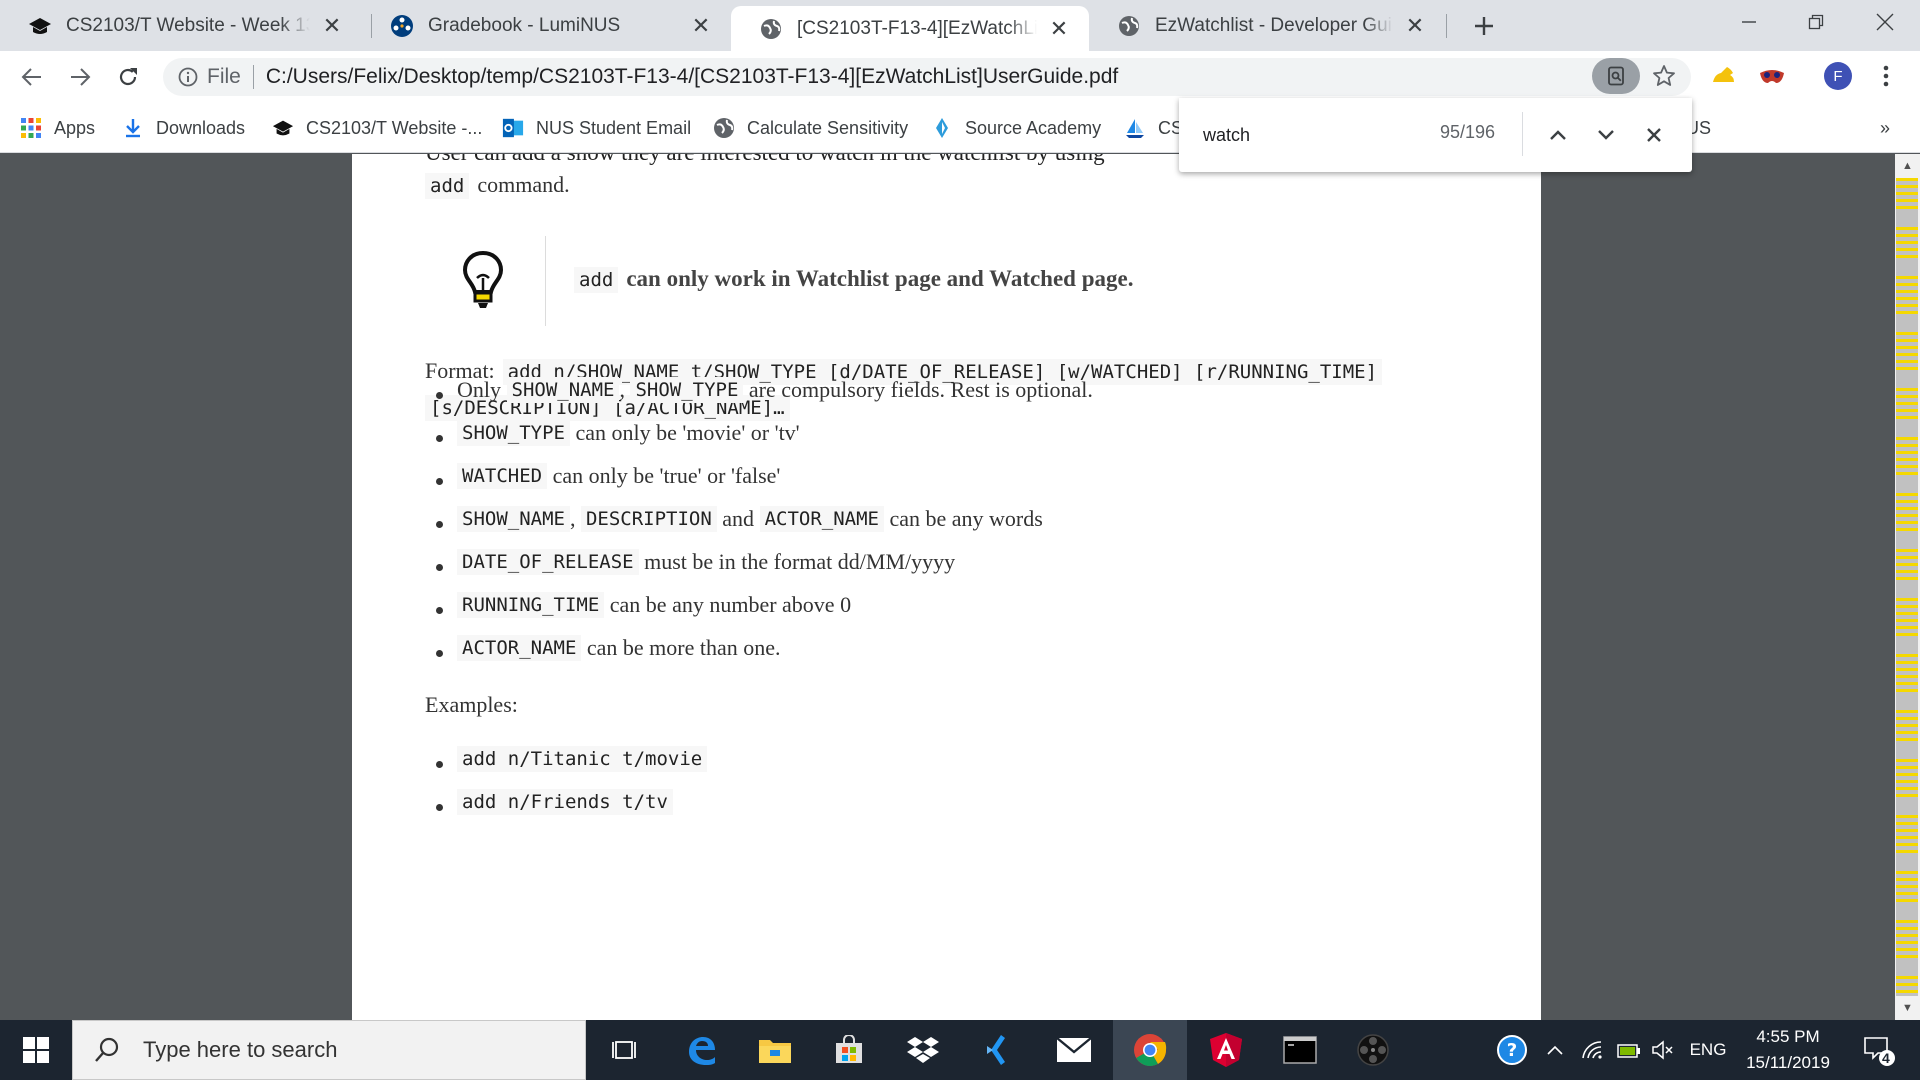 This screenshot has width=1920, height=1080. Describe the element at coordinates (1323, 135) in the screenshot. I see `find-input` at that location.